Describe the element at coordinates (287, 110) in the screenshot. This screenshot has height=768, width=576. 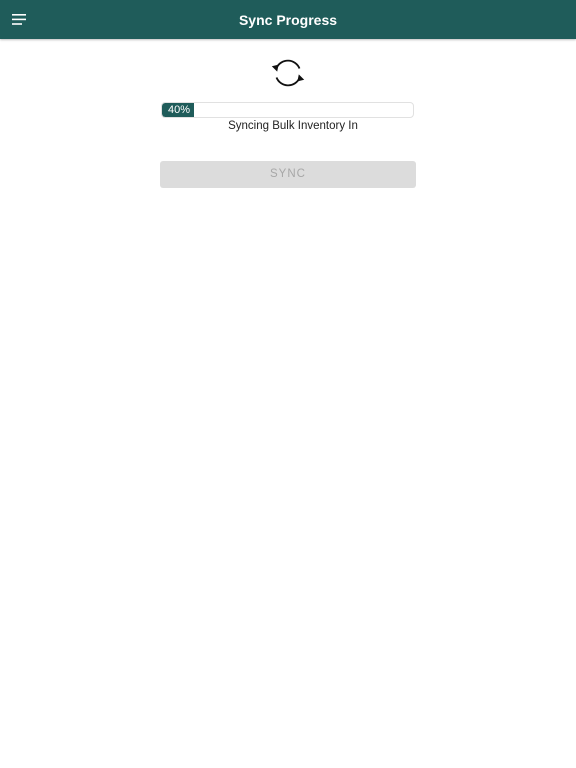
I see `sync-progress-bar: 40%` at that location.